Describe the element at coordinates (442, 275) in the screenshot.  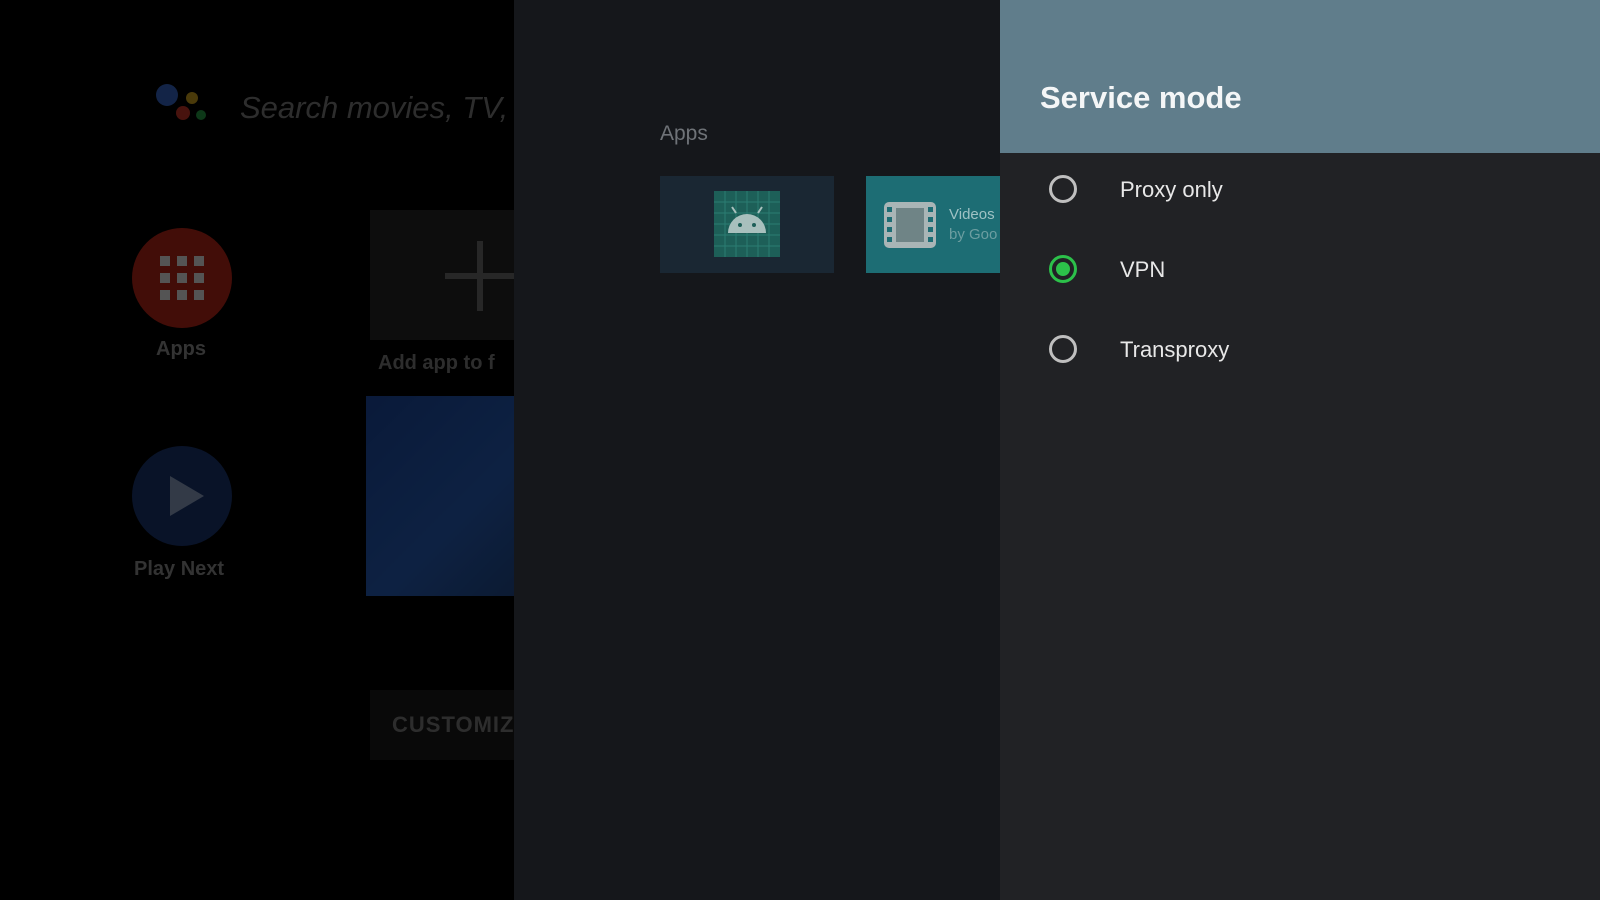
I see `add-app-tile` at that location.